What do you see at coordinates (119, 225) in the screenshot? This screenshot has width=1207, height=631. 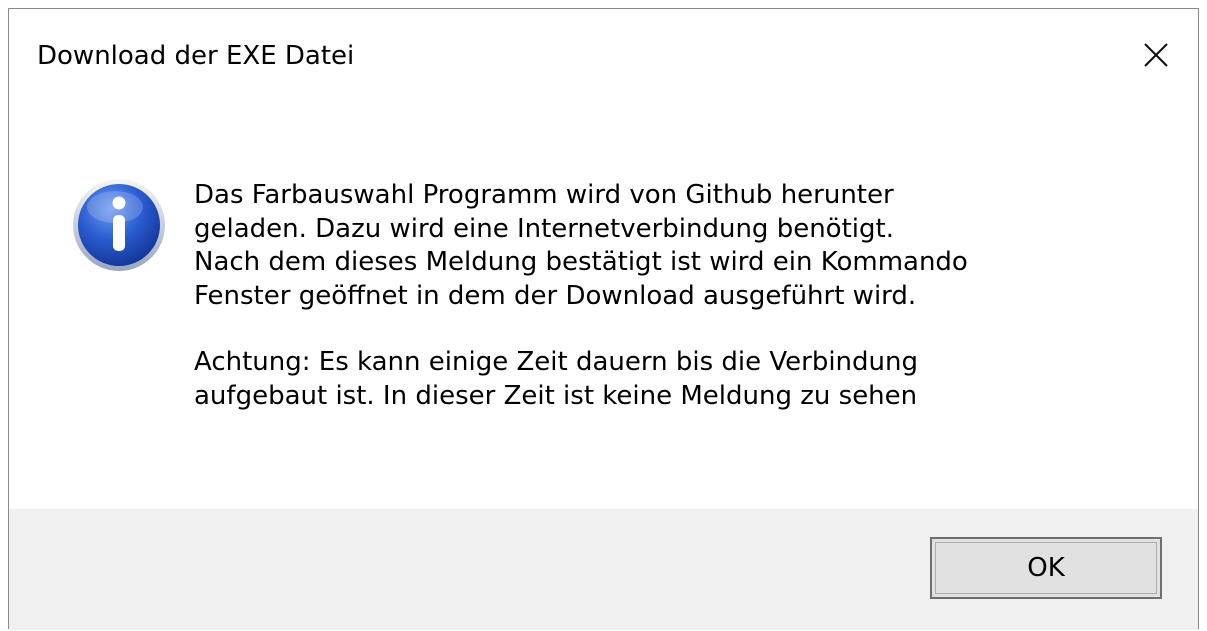 I see `info-icon` at bounding box center [119, 225].